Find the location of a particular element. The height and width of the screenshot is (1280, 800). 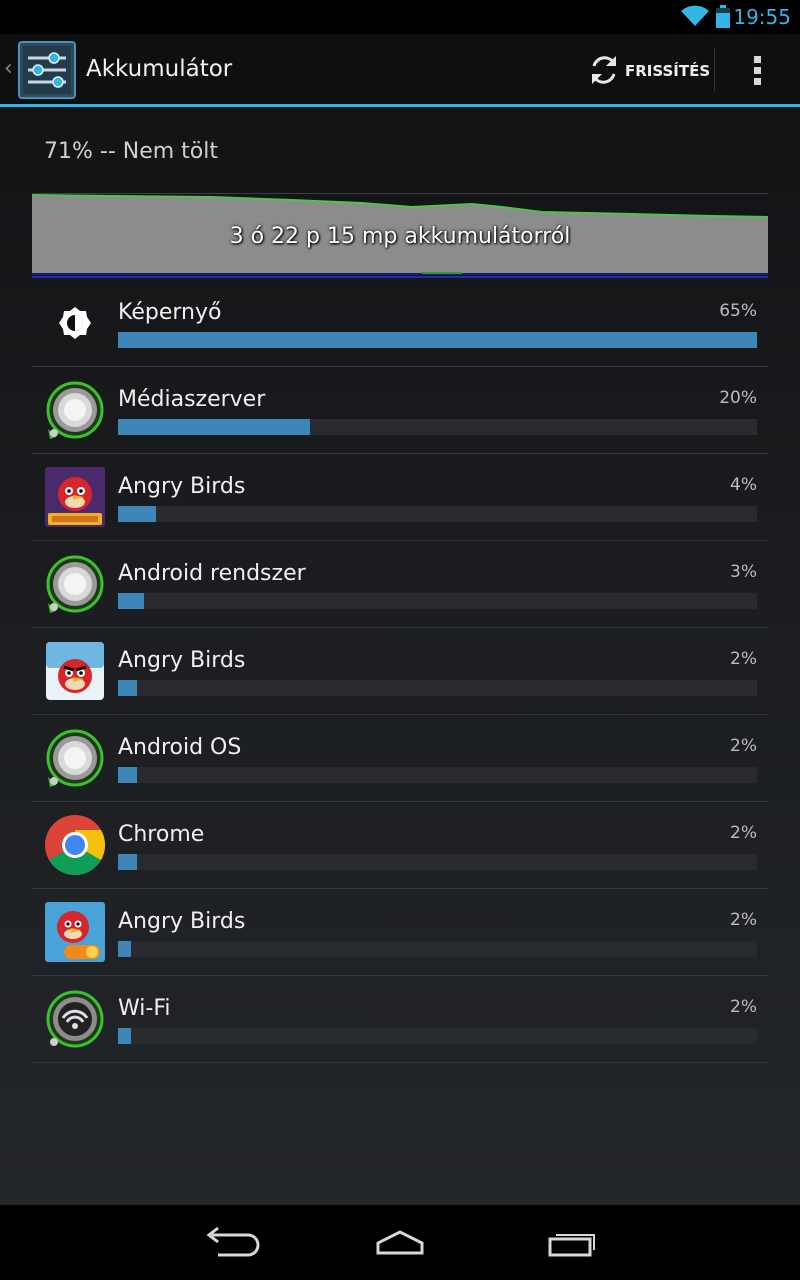

refresh-icon is located at coordinates (604, 72).